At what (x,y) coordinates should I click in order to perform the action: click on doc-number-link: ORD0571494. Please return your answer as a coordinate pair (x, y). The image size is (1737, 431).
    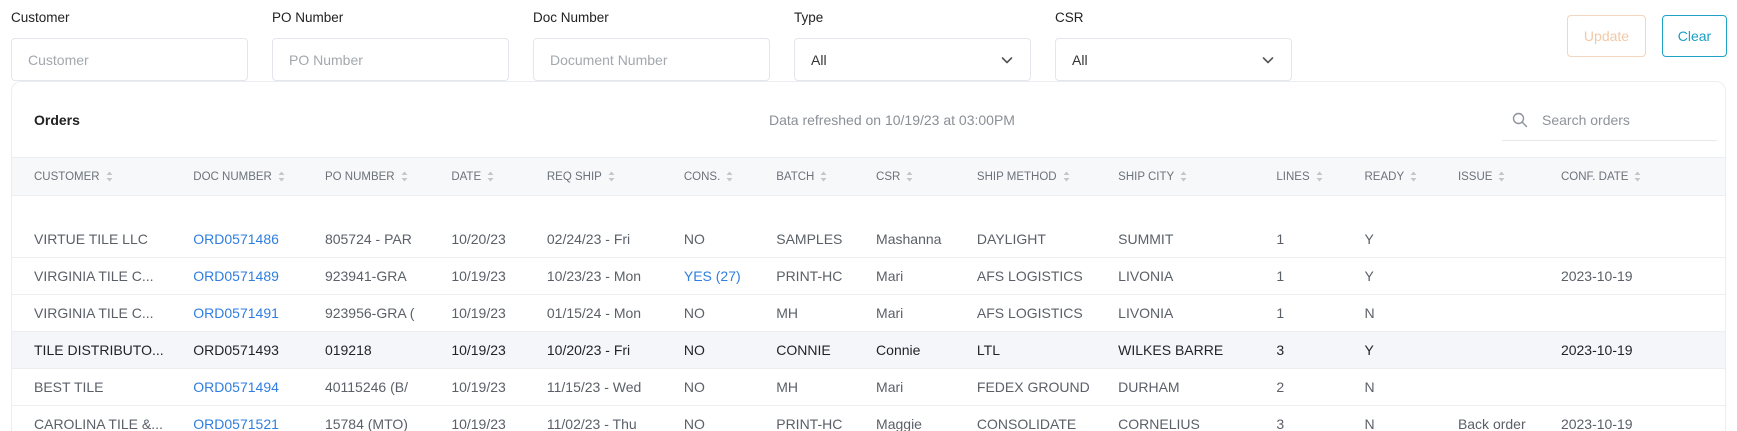
    Looking at the image, I should click on (236, 387).